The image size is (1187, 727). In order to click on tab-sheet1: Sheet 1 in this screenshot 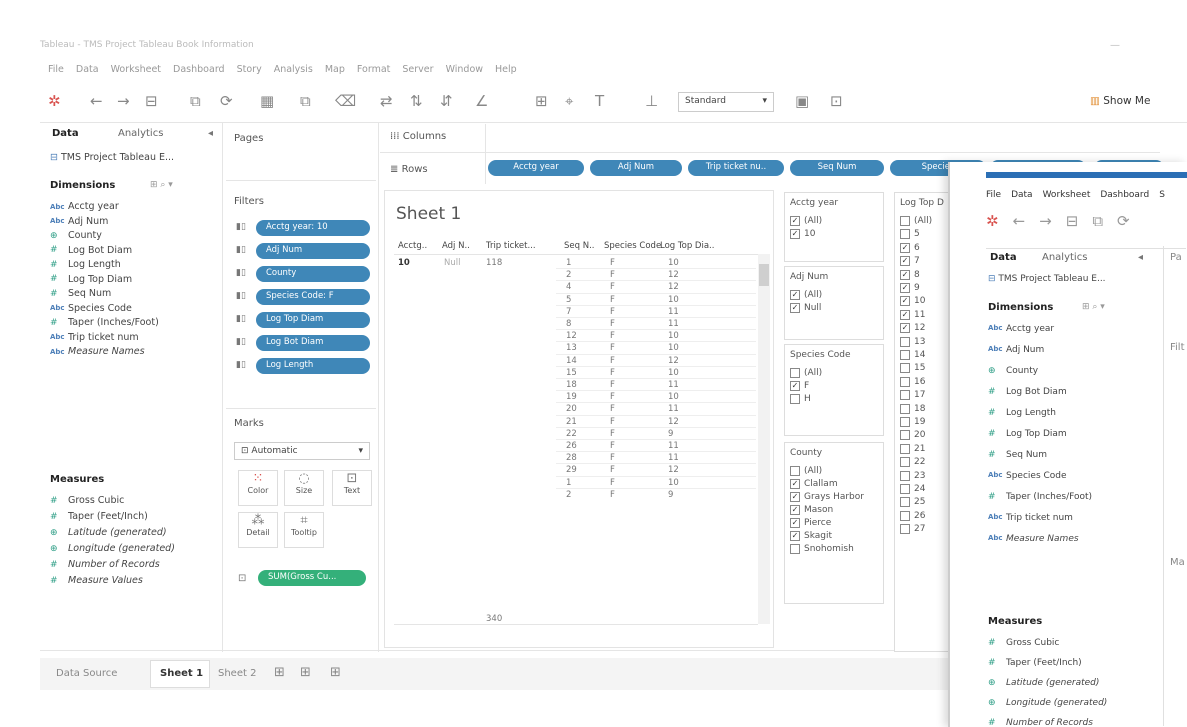, I will do `click(181, 673)`.